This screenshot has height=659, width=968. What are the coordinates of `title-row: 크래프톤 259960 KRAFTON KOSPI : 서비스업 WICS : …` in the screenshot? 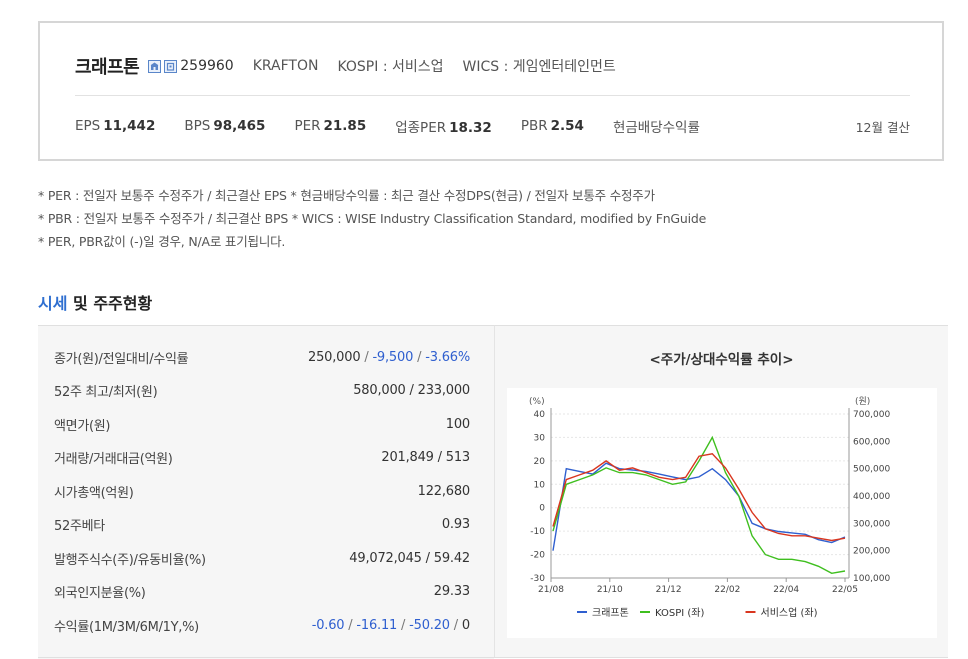 It's located at (345, 66).